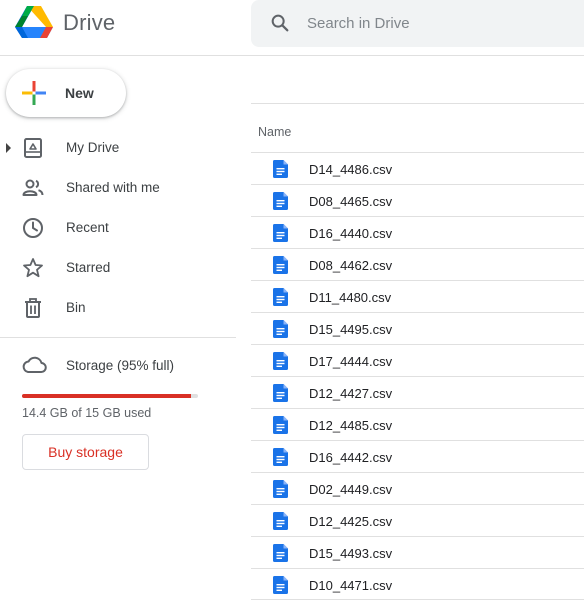  What do you see at coordinates (351, 233) in the screenshot?
I see `file-name: D16_4440.csv` at bounding box center [351, 233].